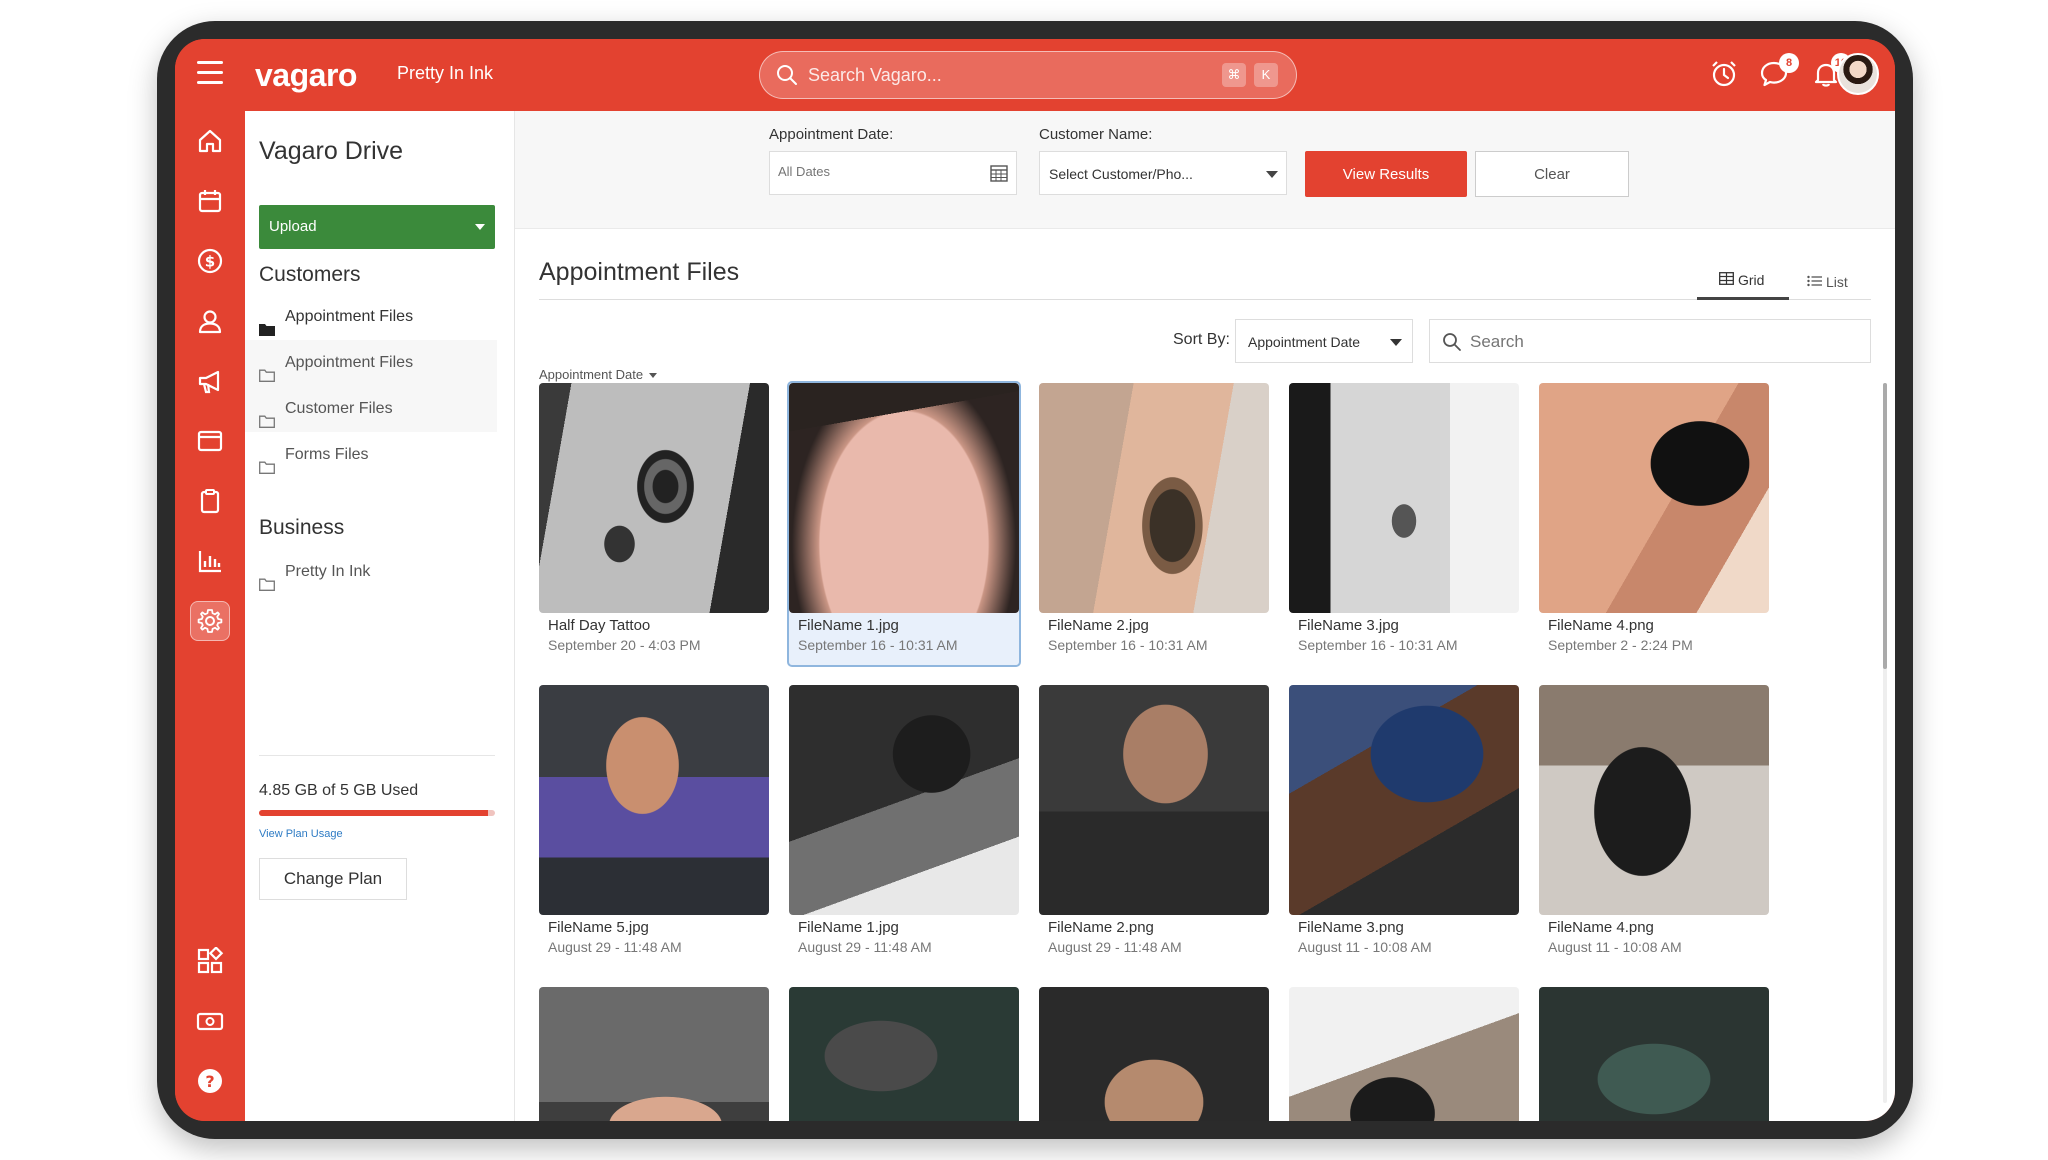 This screenshot has height=1160, width=2048. I want to click on storage-usage-bar, so click(377, 813).